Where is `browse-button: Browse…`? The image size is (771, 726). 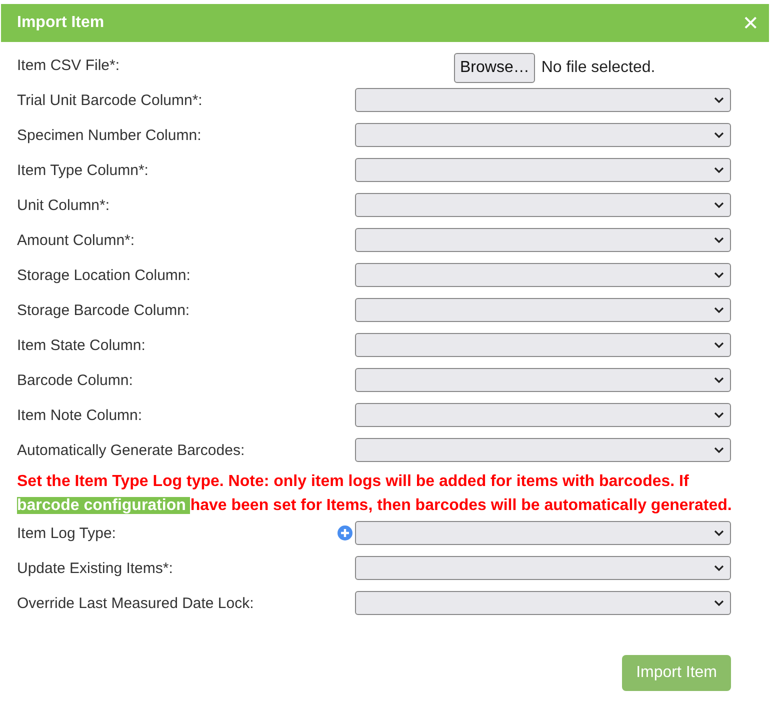 browse-button: Browse… is located at coordinates (495, 68).